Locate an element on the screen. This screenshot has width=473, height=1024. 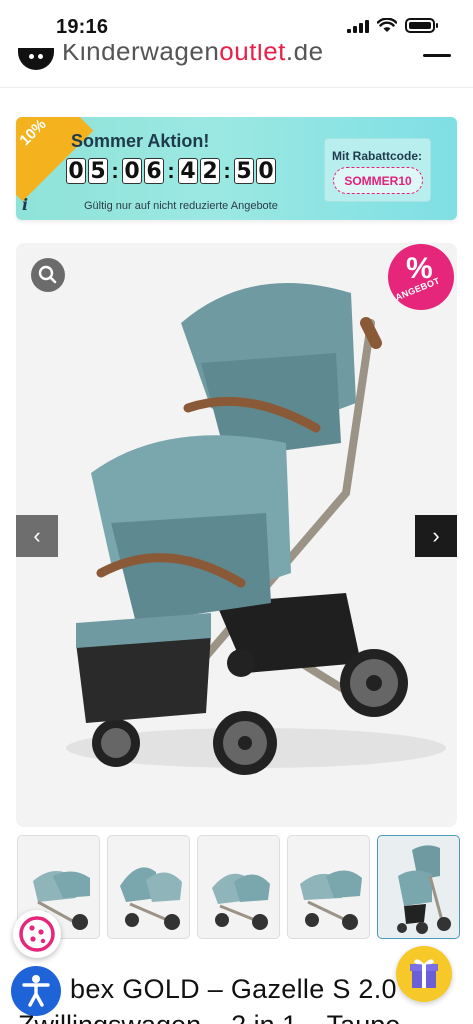
product-title-line-2: Zwillingswagen – 2 in 1 – Taupe is located at coordinates (209, 1017).